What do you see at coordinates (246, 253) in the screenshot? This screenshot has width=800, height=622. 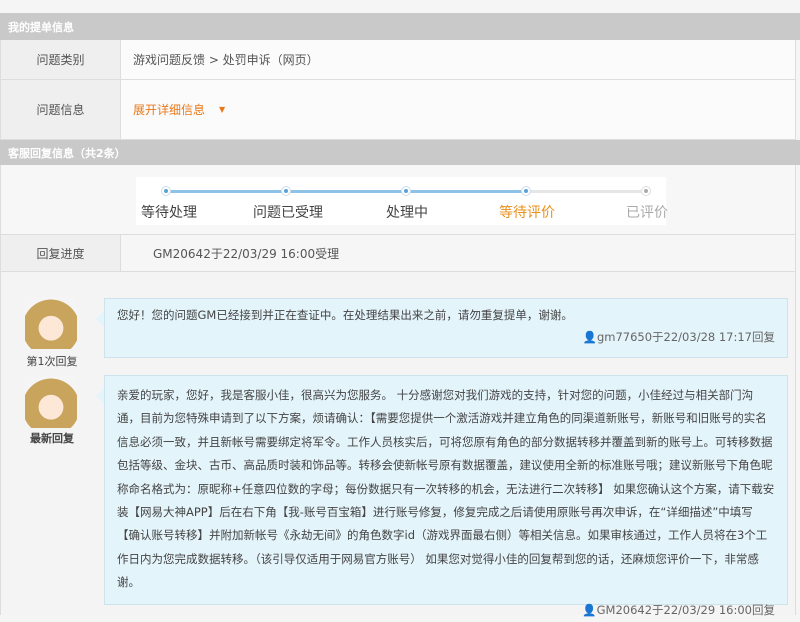 I see `progress-value: GM20642于22/03/29 16:00受理` at bounding box center [246, 253].